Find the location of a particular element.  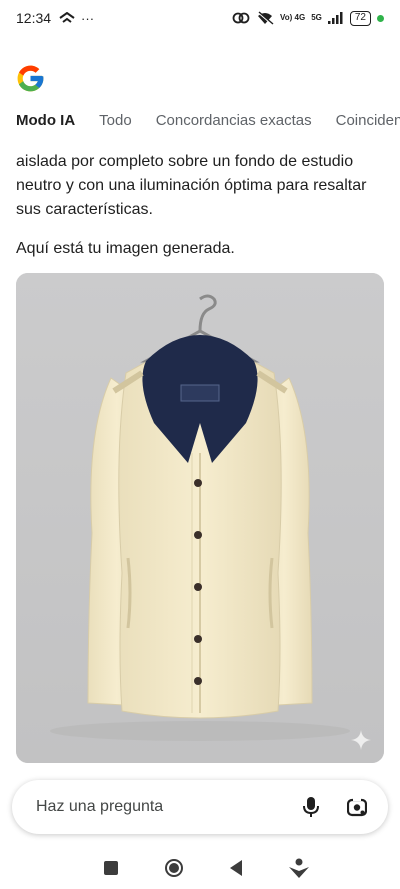

ai-response-caption: Aquí está tu imagen generada. is located at coordinates (125, 248).